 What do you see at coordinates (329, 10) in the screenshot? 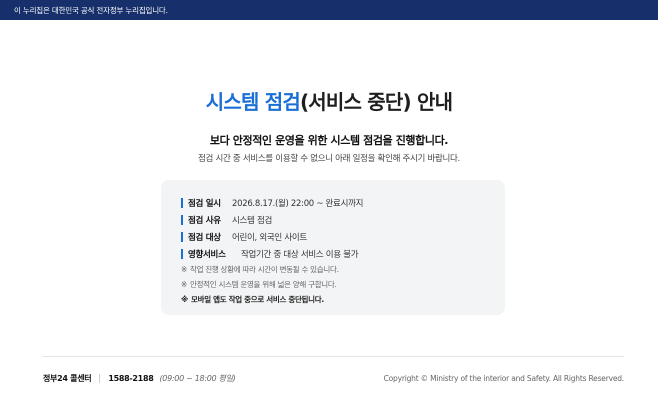
I see `gov-official-banner: 이 누리집은 대한민국 공식 전자정부 누리집입니다.` at bounding box center [329, 10].